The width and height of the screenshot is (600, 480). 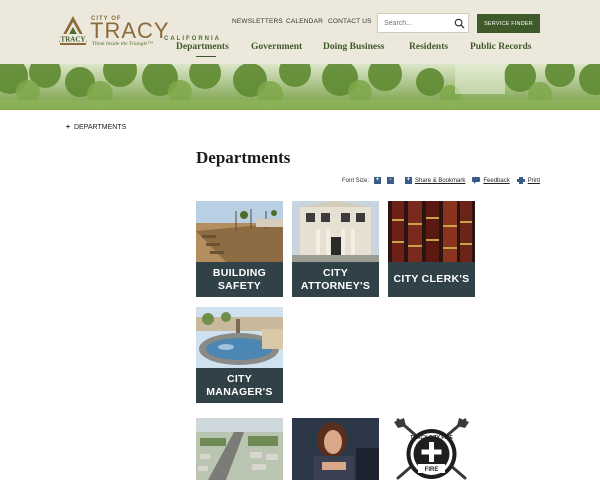 I want to click on font-increase-button: +, so click(x=378, y=180).